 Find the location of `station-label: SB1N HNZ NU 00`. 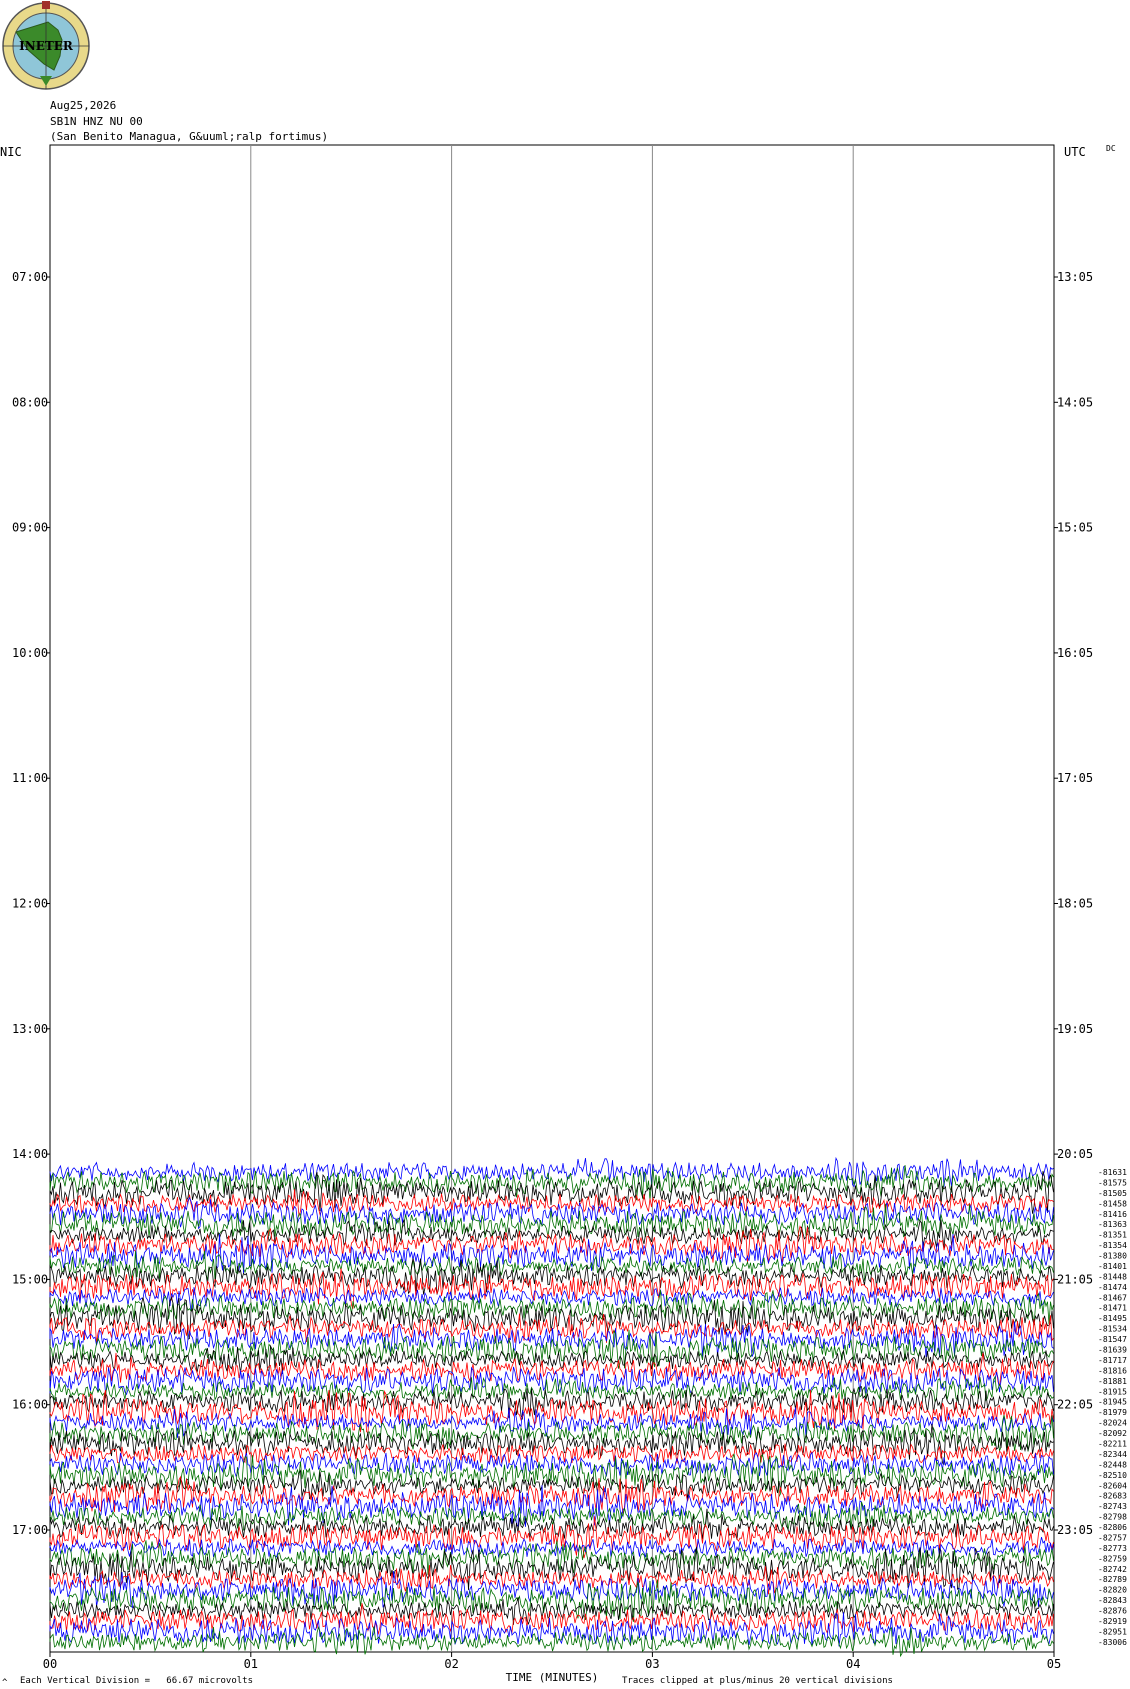

station-label: SB1N HNZ NU 00 is located at coordinates (96, 121).